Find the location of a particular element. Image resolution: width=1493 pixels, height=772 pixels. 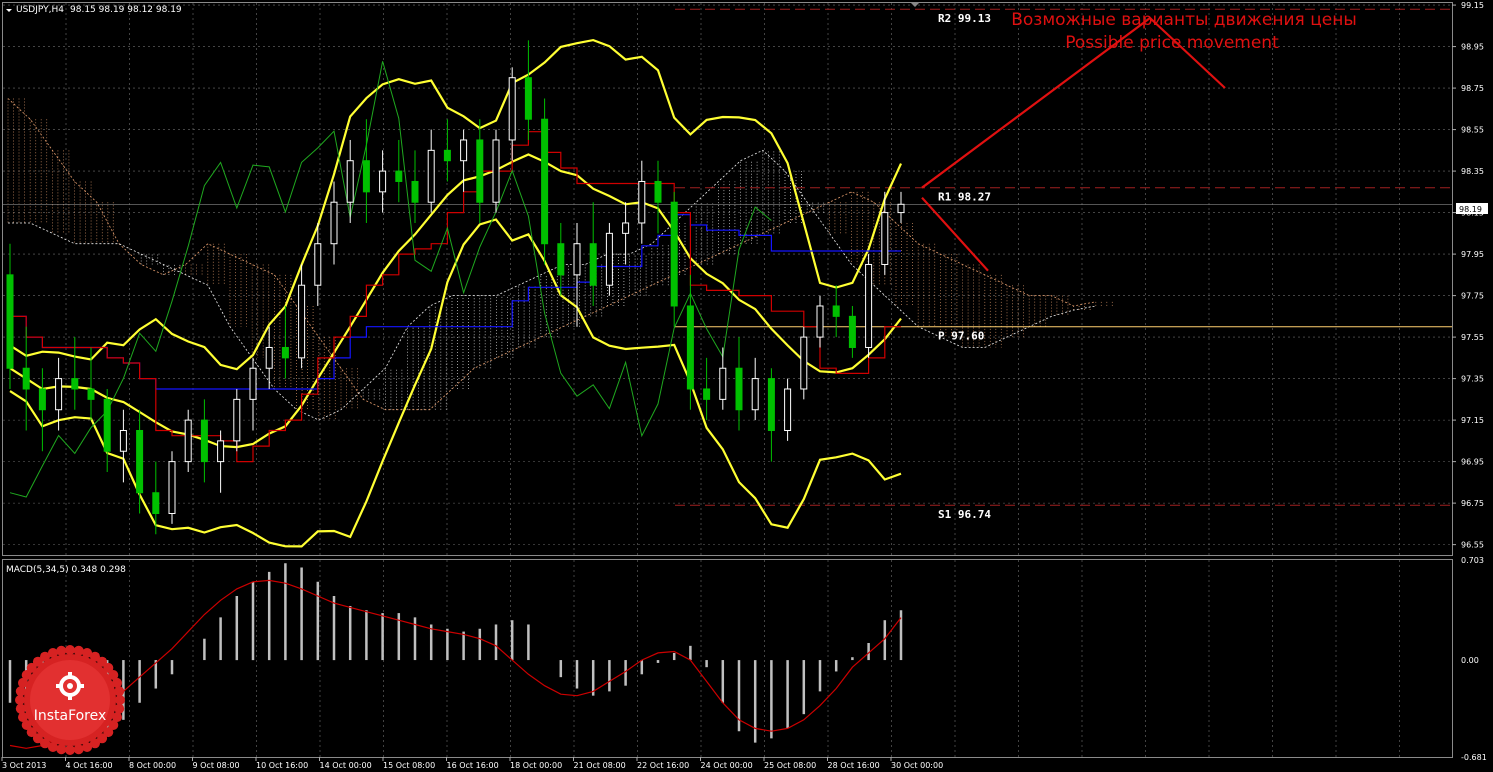

macd-tick-label: 0.703 is located at coordinates (1472, 560).